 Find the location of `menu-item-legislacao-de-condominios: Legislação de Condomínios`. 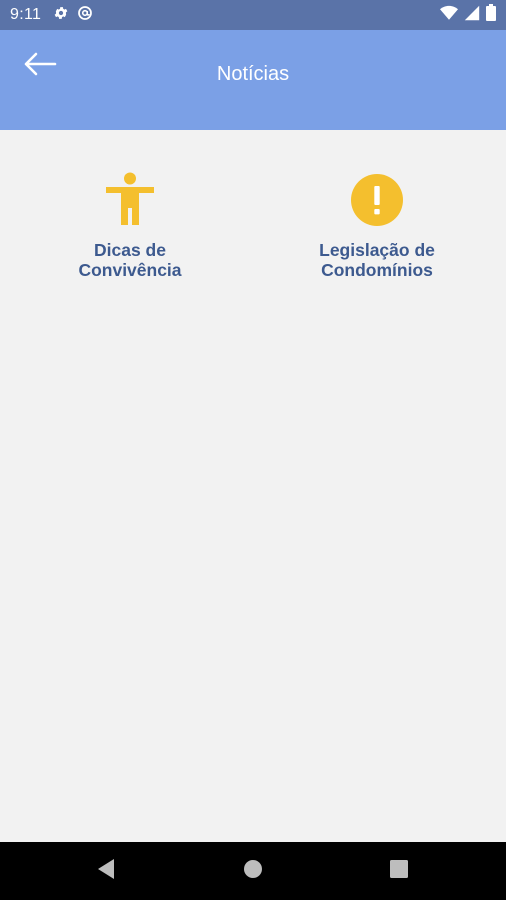

menu-item-legislacao-de-condominios: Legislação de Condomínios is located at coordinates (377, 226).